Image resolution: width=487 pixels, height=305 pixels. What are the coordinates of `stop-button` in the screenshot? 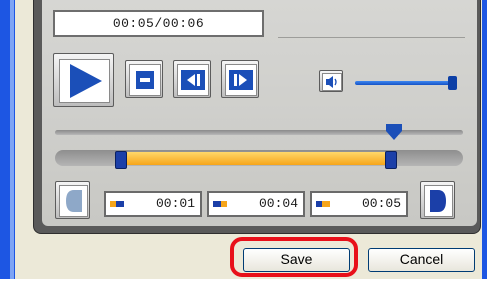 It's located at (144, 79).